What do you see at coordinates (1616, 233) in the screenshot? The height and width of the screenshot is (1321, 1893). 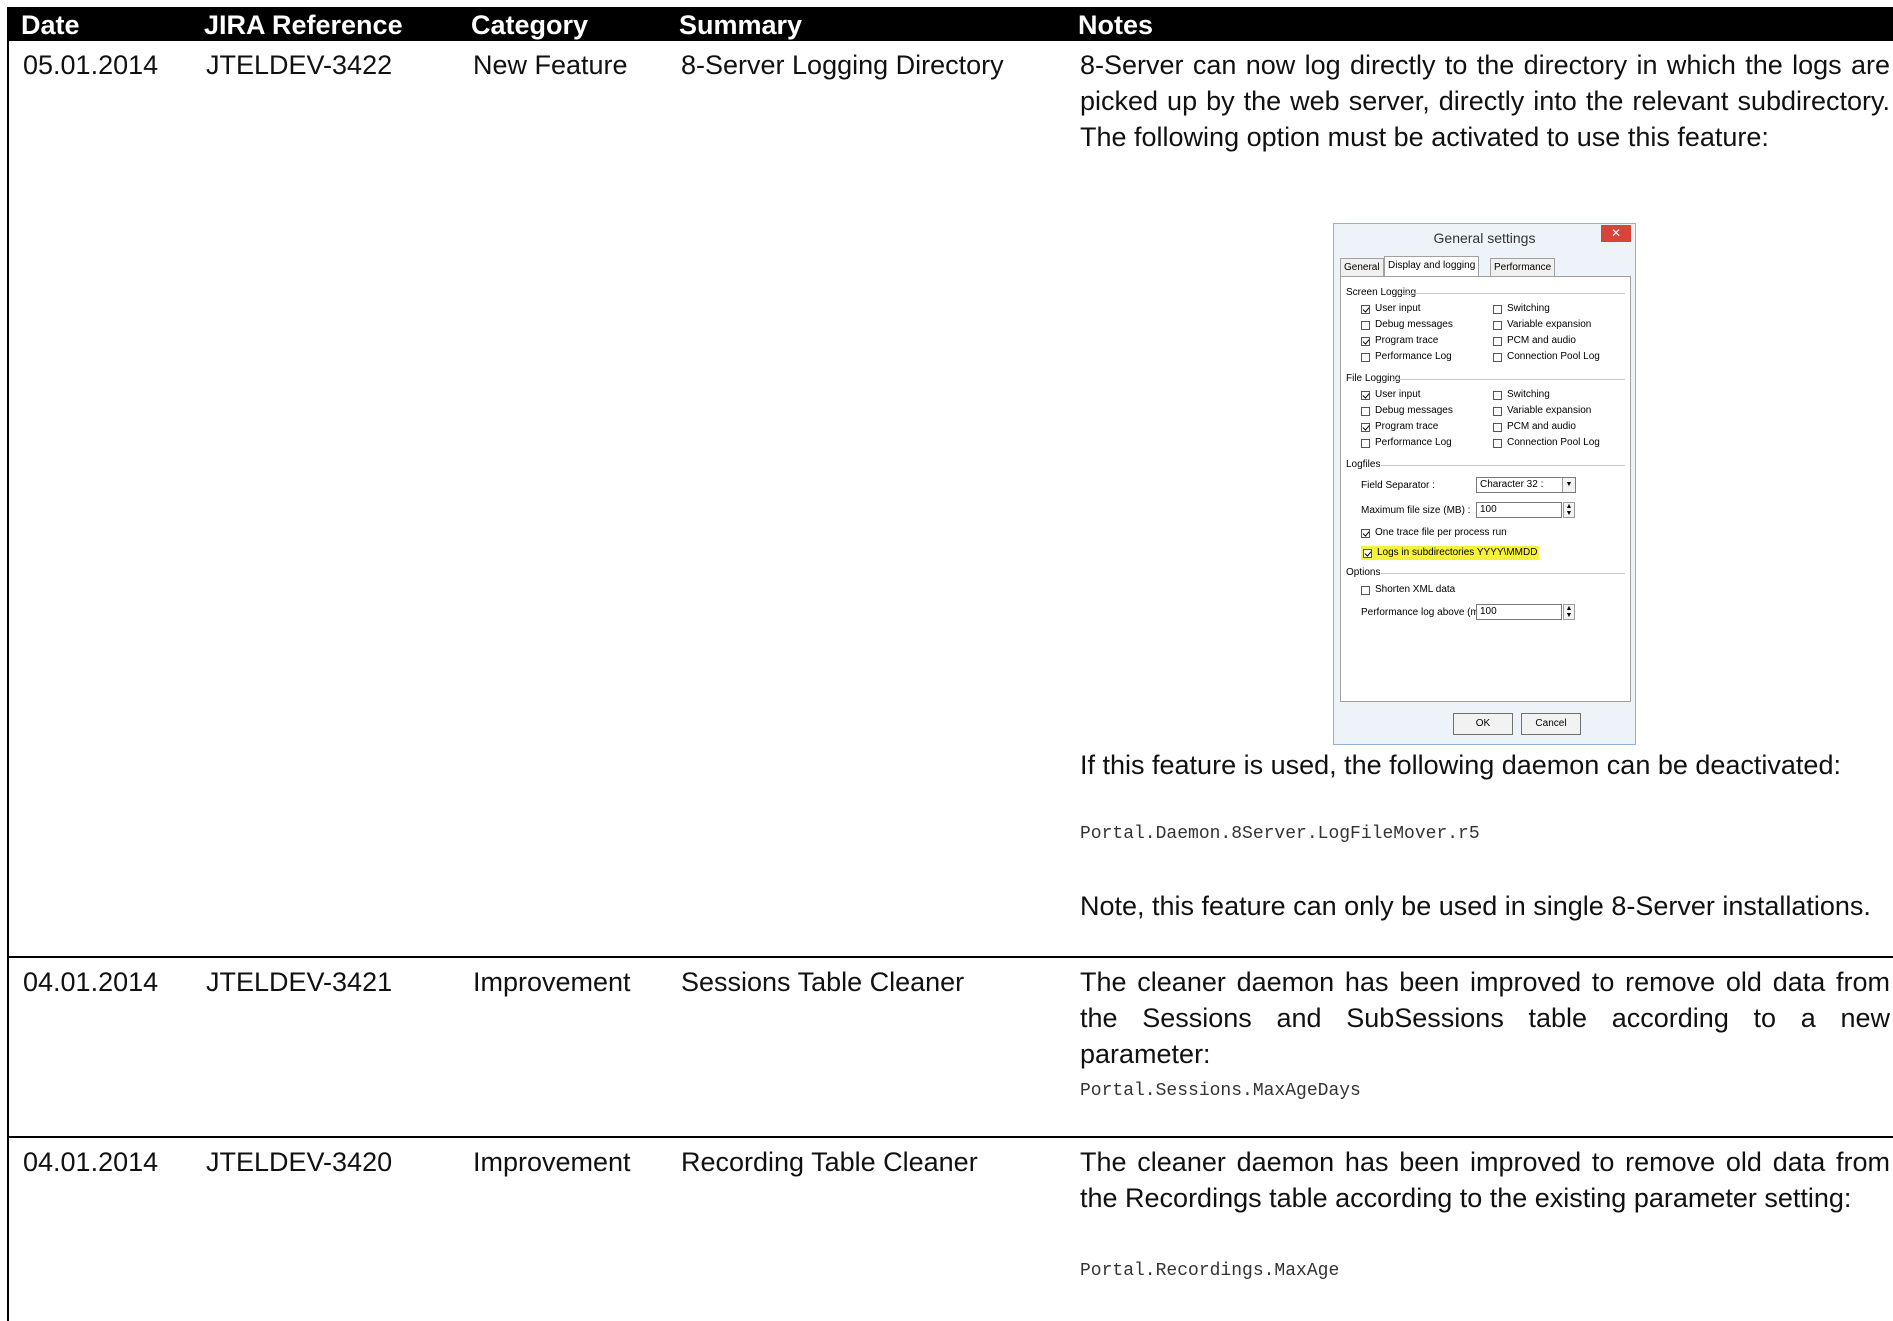 I see `close-icon: ✕` at bounding box center [1616, 233].